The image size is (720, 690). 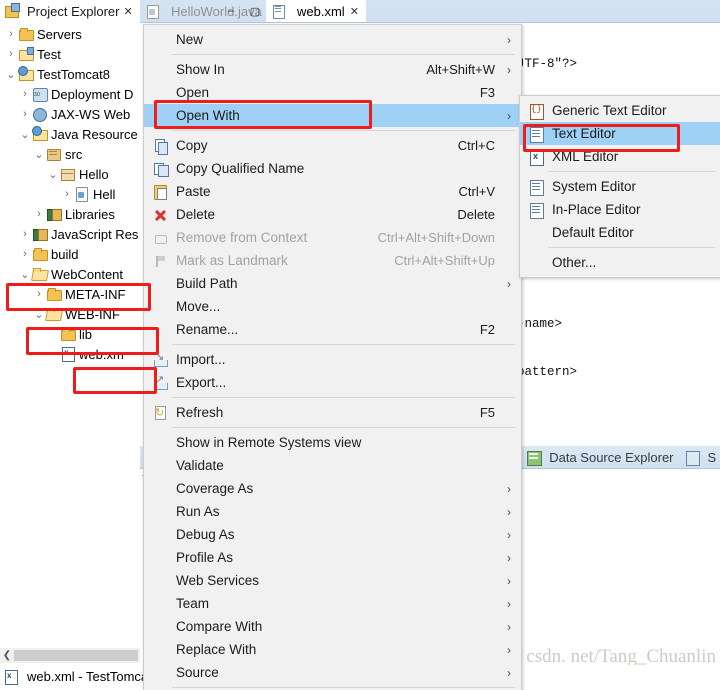 I want to click on tree-item-webcontent: ⌄ WebContent, so click(x=70, y=274).